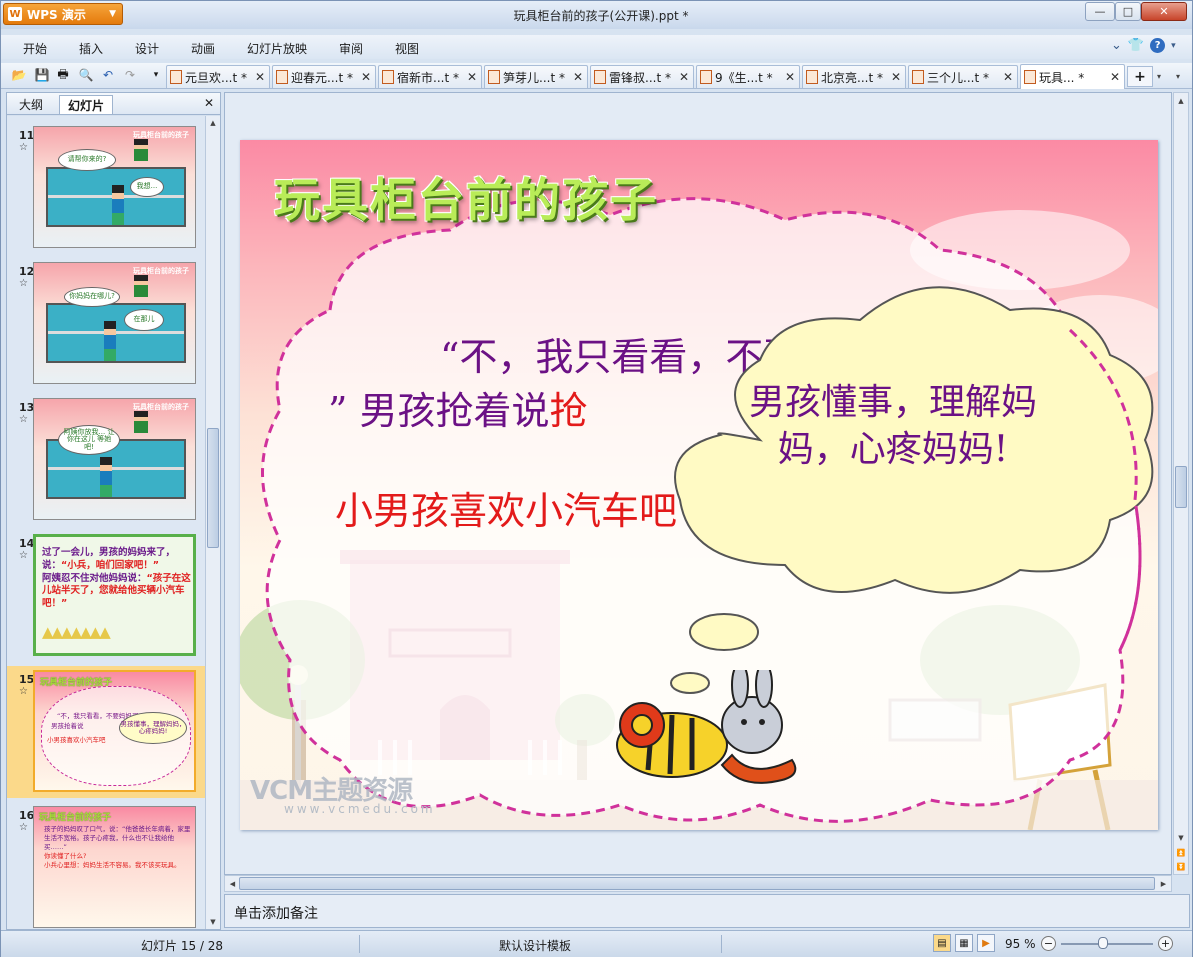 Image resolution: width=1193 pixels, height=957 pixels. Describe the element at coordinates (1165, 943) in the screenshot. I see `zoom-in-icon: +` at that location.